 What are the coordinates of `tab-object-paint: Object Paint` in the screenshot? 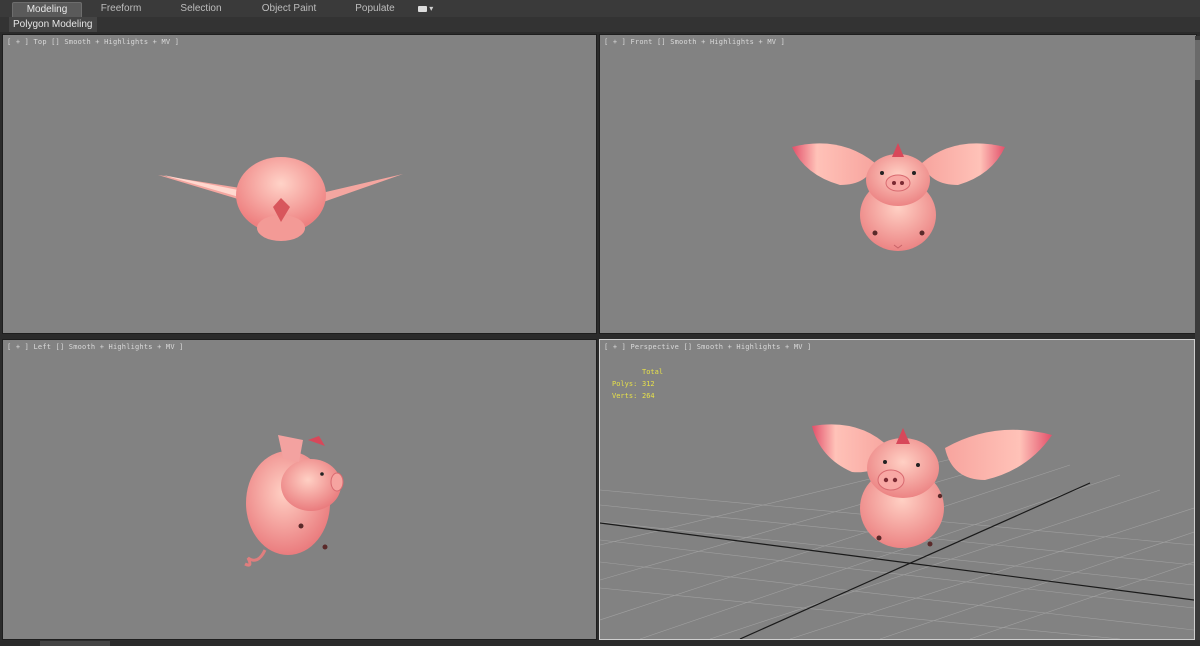 It's located at (289, 9).